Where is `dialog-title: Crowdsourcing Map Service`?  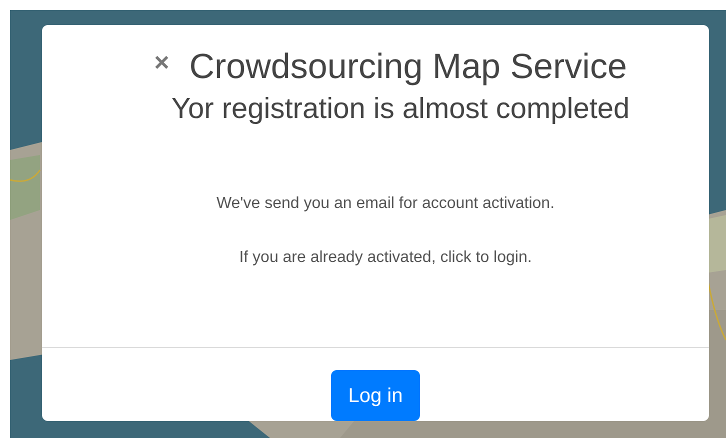 dialog-title: Crowdsourcing Map Service is located at coordinates (408, 67).